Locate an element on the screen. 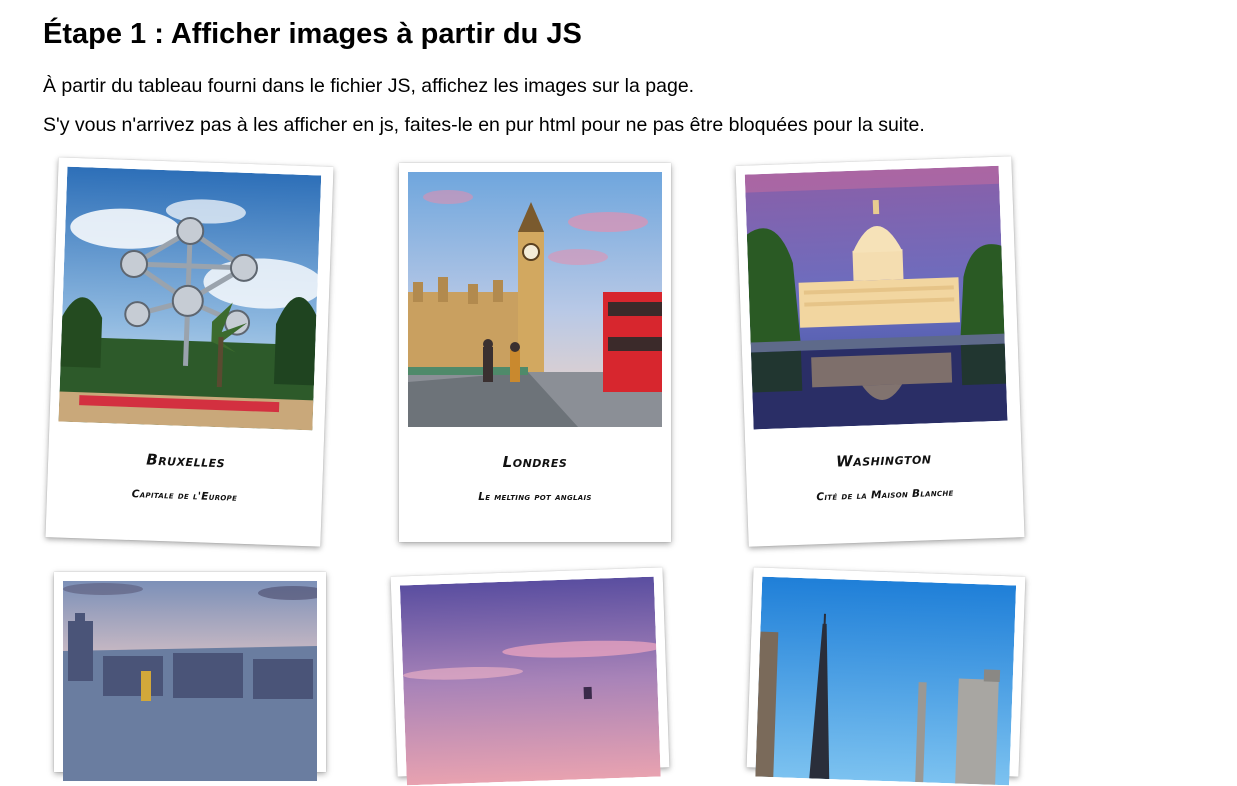 The image size is (1237, 786). card-subtitle: Cité de la Maison Blanche is located at coordinates (885, 495).